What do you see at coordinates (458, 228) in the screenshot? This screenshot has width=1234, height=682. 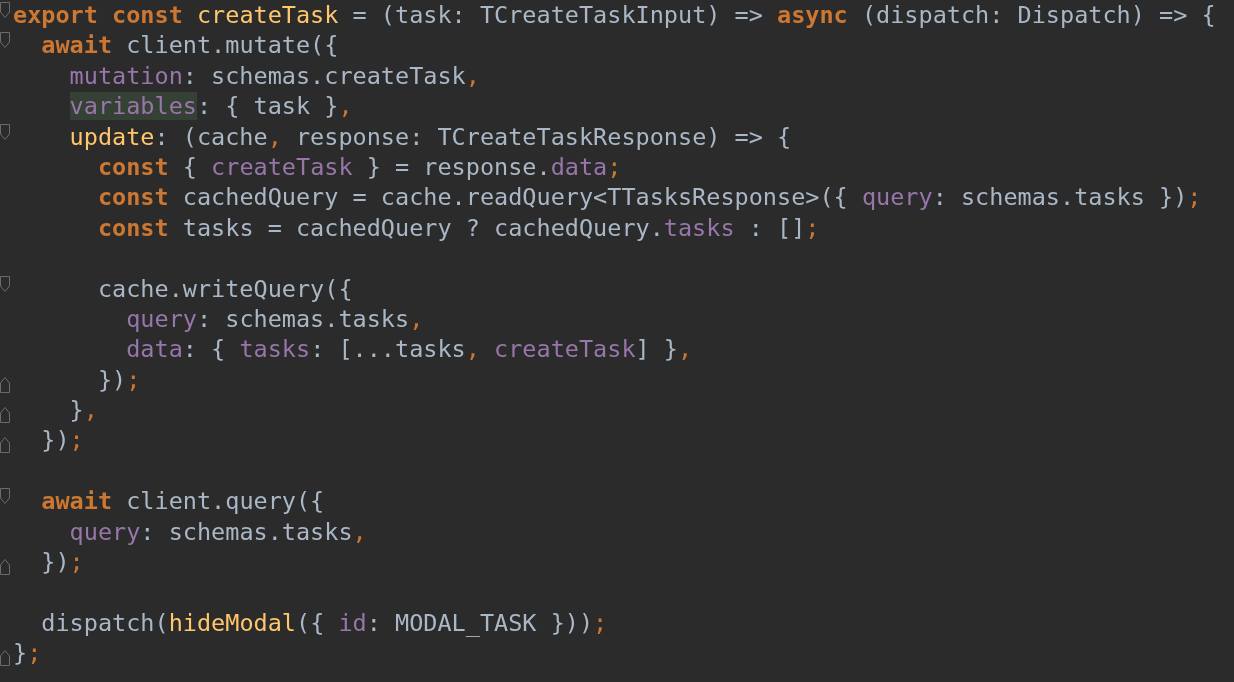 I see `code-line: const tasks = cachedQuery ? cachedQuery.tasks : [];` at bounding box center [458, 228].